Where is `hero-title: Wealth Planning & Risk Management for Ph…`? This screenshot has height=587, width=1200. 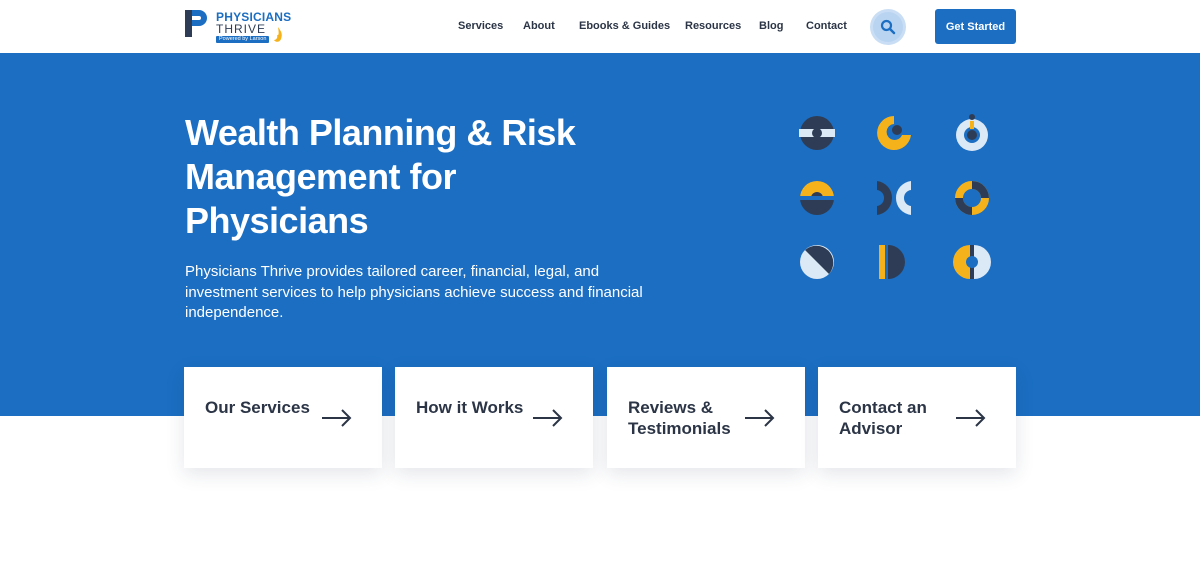 hero-title: Wealth Planning & Risk Management for Ph… is located at coordinates (380, 176).